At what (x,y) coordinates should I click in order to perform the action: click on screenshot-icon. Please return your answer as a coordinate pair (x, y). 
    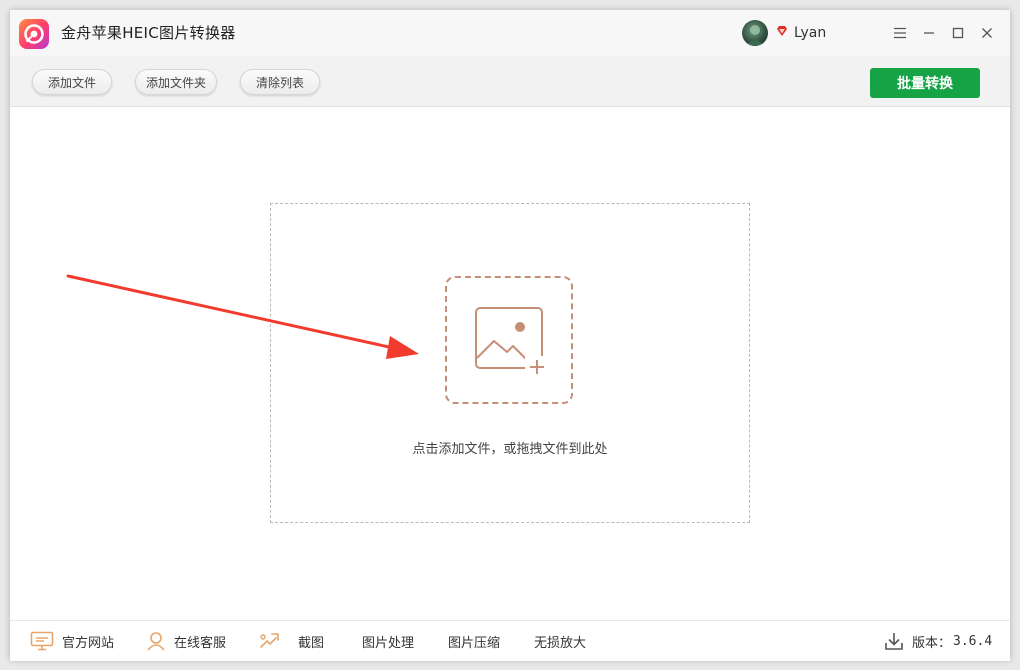
    Looking at the image, I should click on (269, 640).